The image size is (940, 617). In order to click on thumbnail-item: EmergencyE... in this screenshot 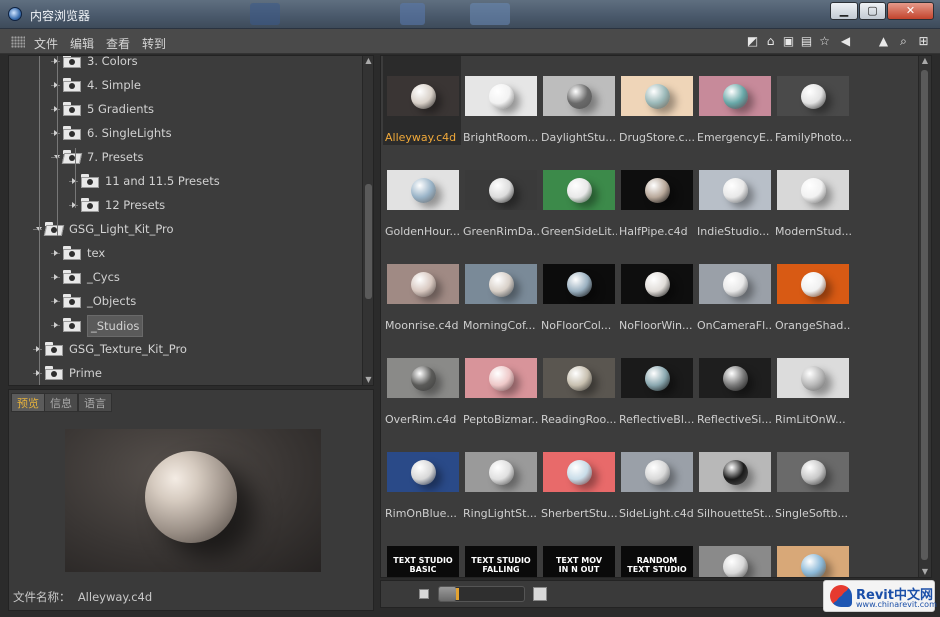, I will do `click(734, 100)`.